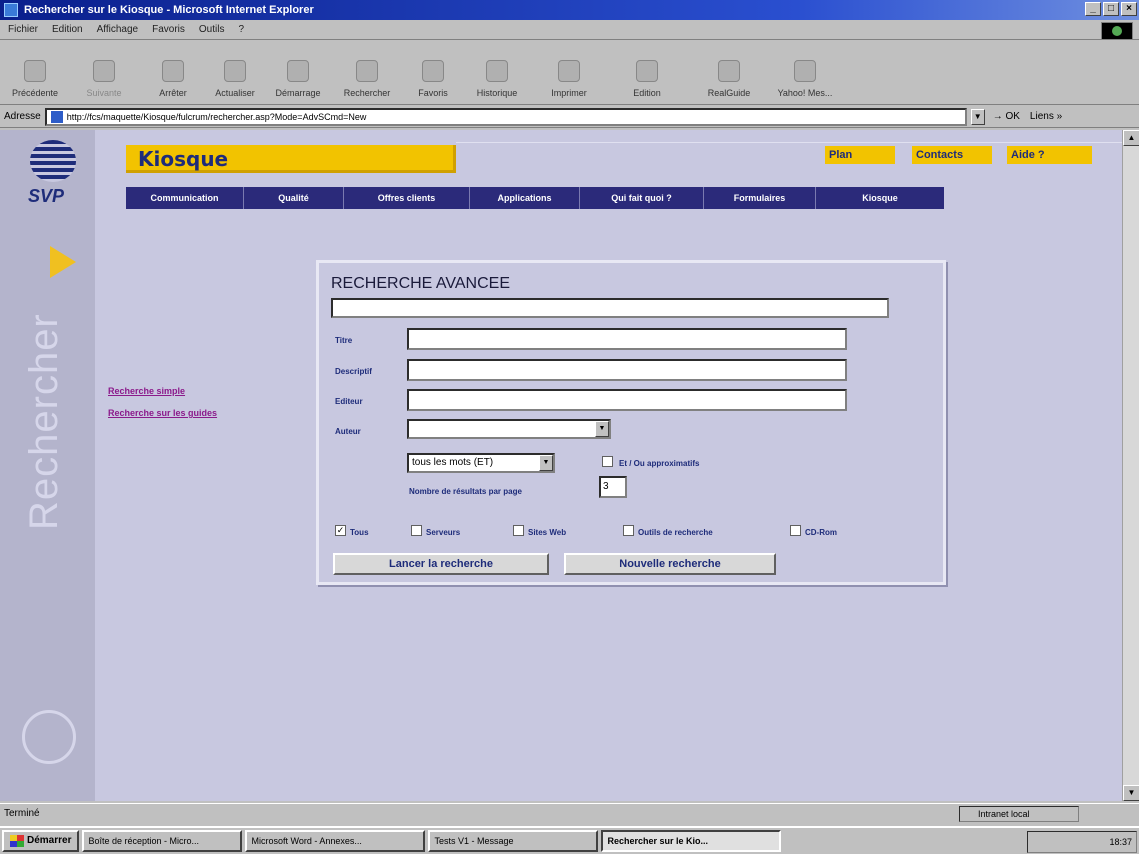 The image size is (1139, 854). I want to click on search-button: Rechercher, so click(367, 72).